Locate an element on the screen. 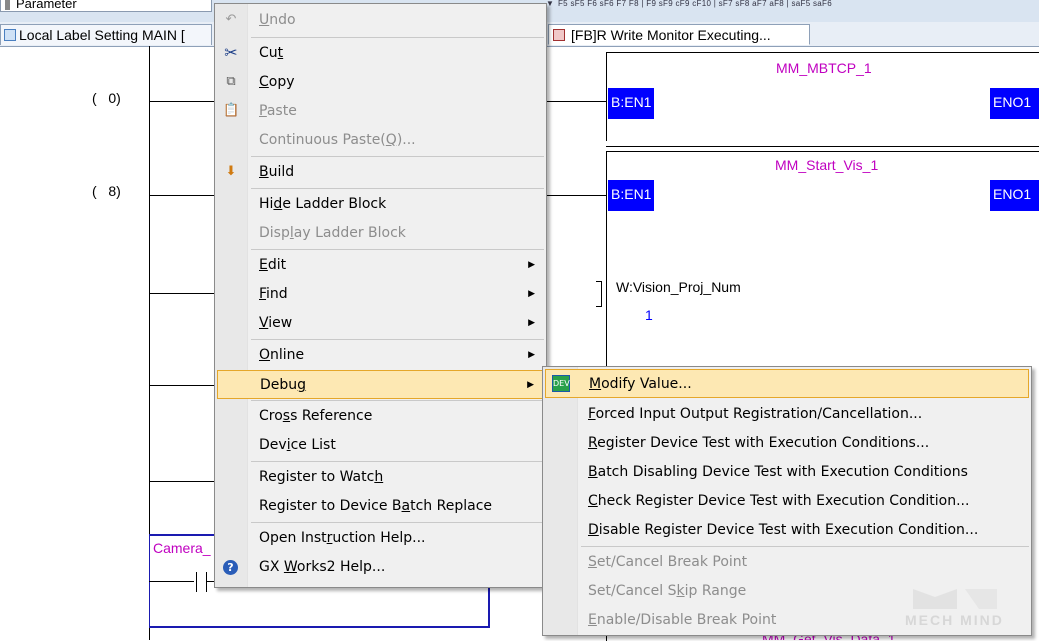  build-icon: ⬇ is located at coordinates (231, 171).